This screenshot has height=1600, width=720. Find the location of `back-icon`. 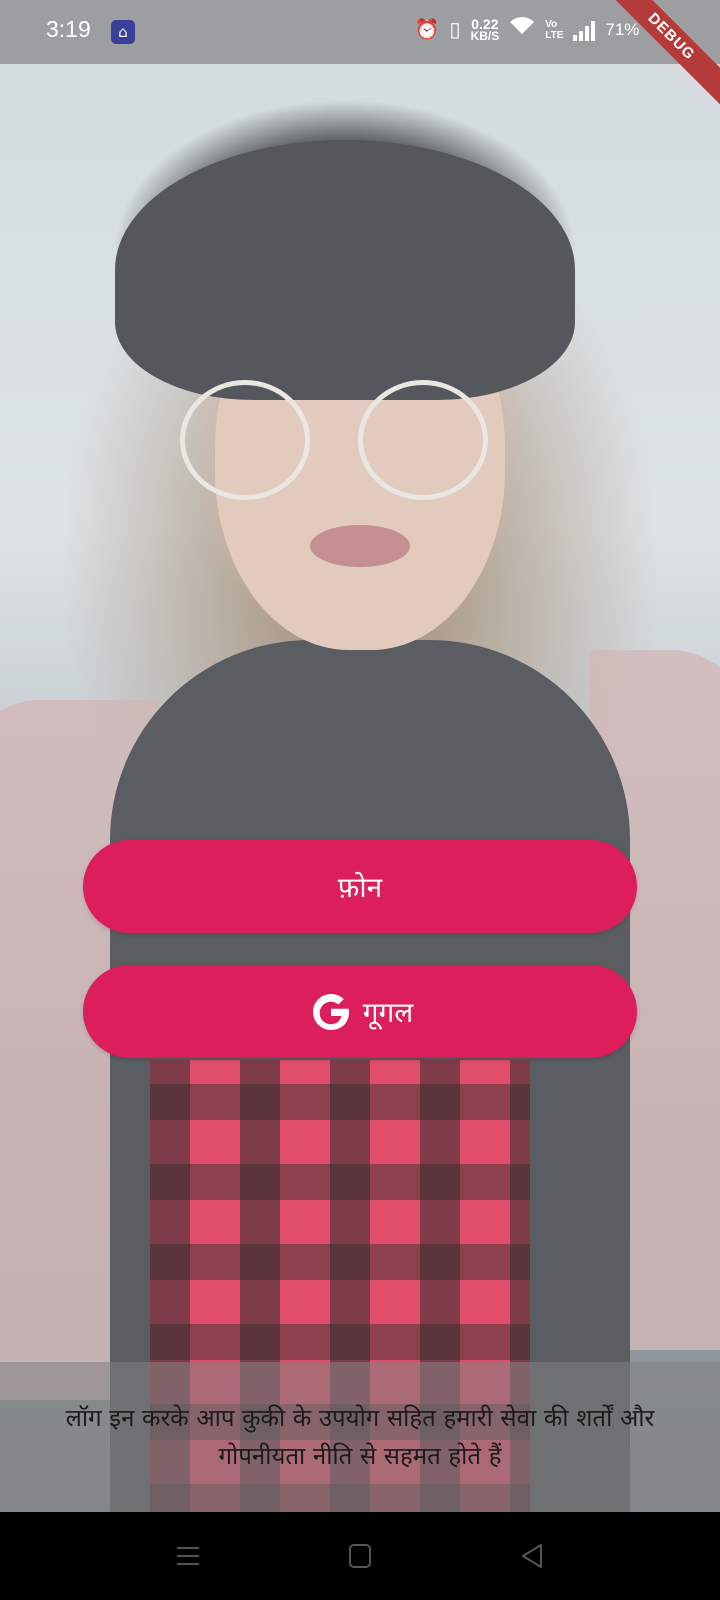

back-icon is located at coordinates (532, 1556).